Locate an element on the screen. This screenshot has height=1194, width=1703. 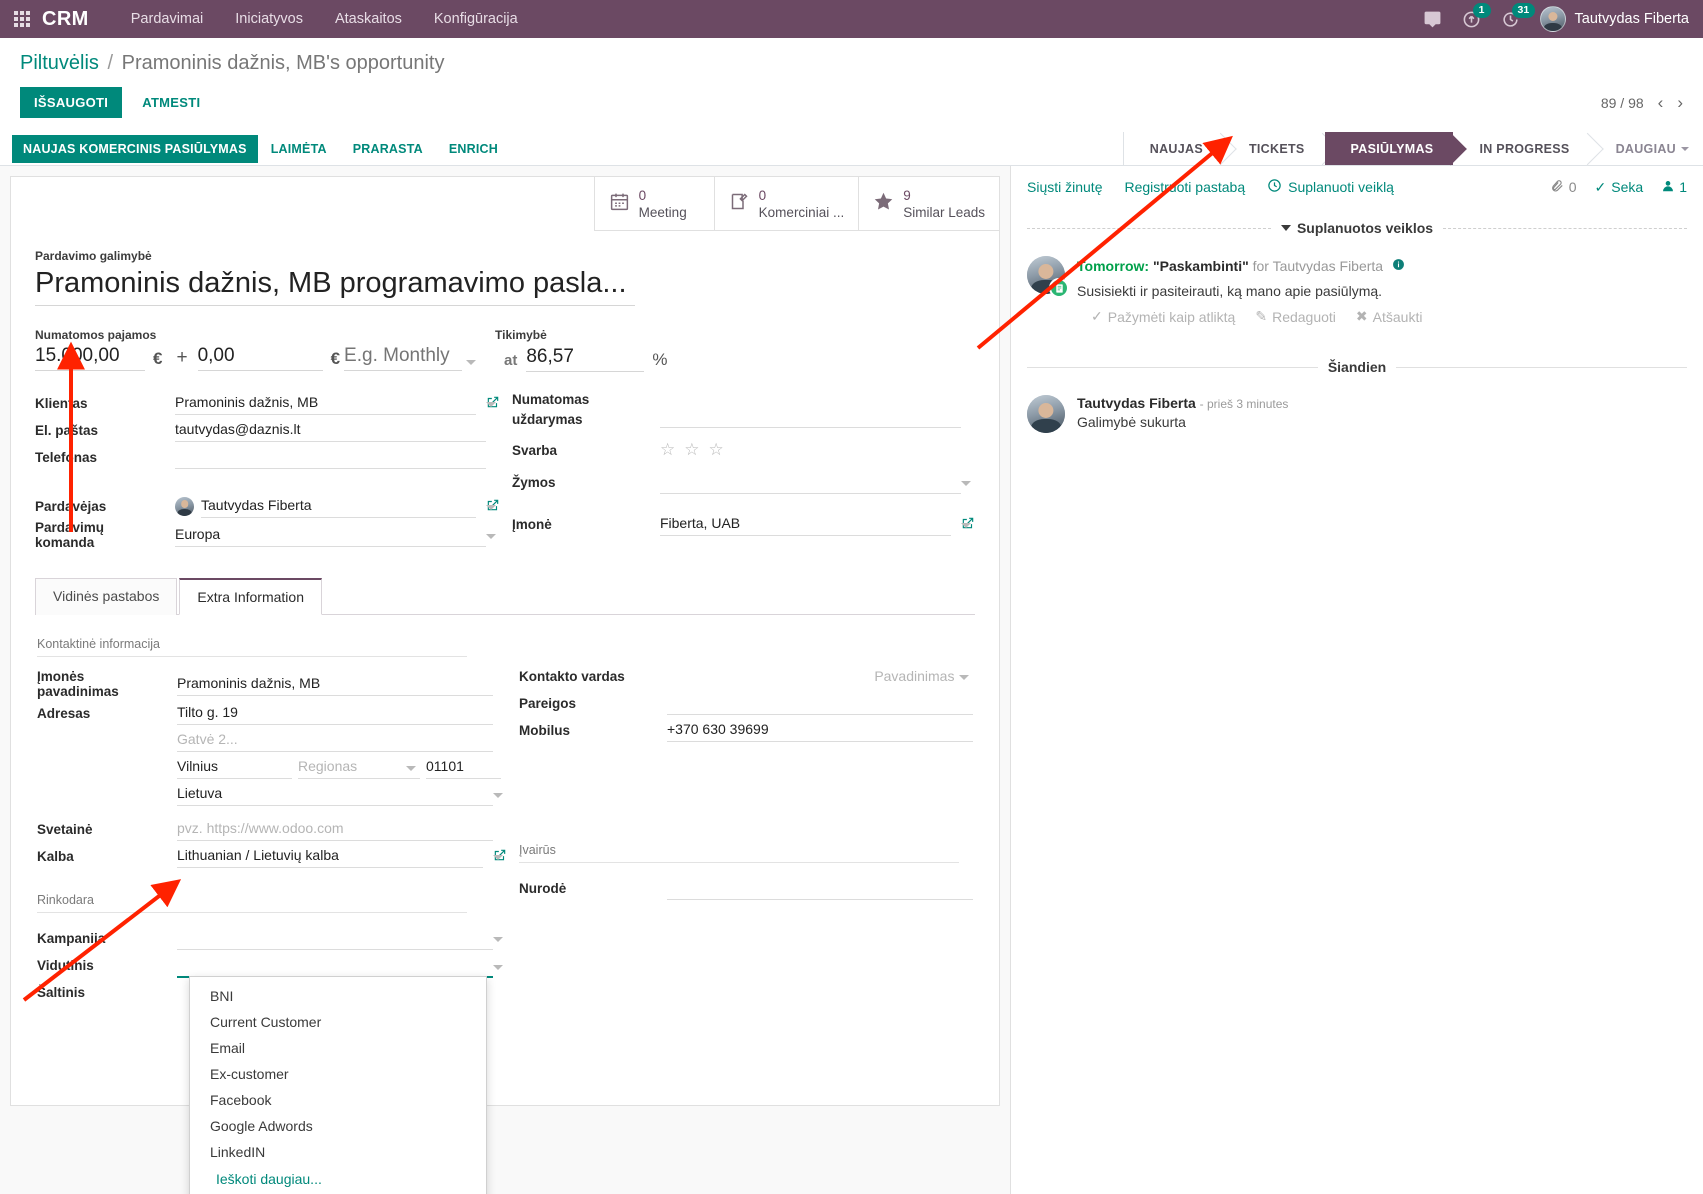
salesperson-avatar is located at coordinates (184, 506).